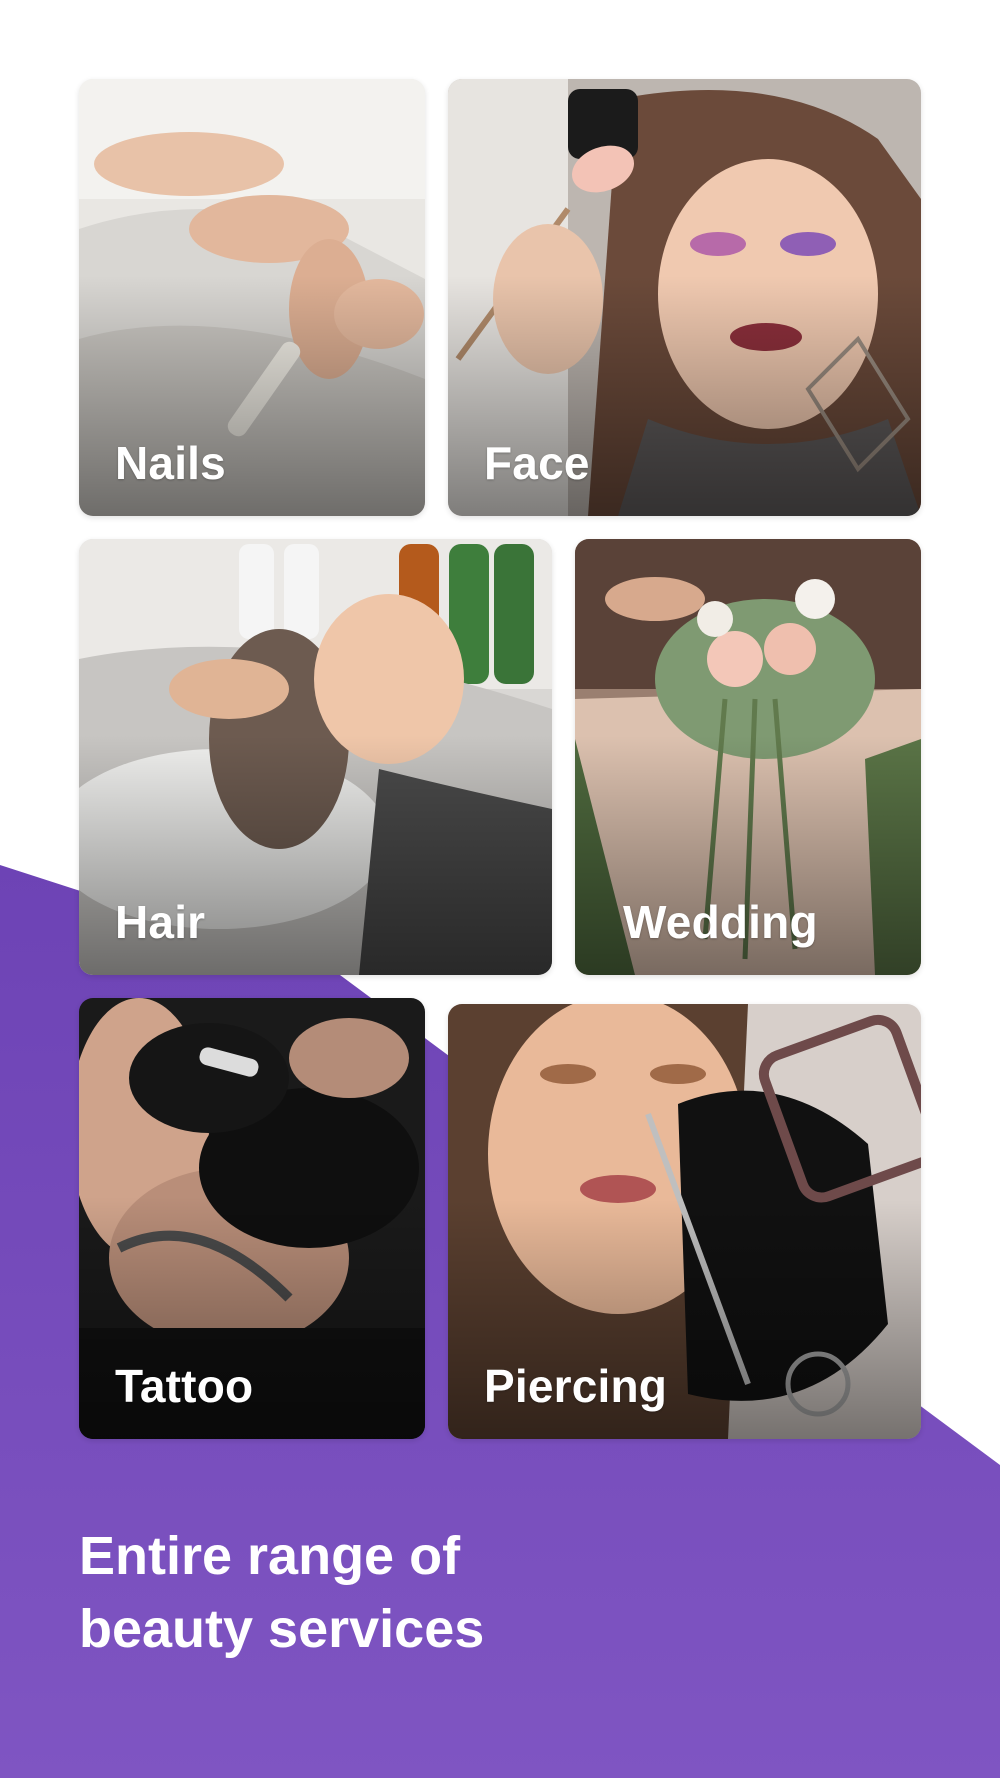  I want to click on promo-headline: Entire range of beauty services, so click(281, 1593).